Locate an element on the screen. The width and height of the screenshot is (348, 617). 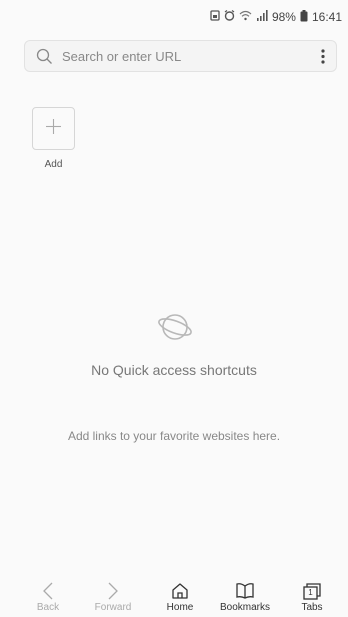
plus-icon is located at coordinates (53, 129).